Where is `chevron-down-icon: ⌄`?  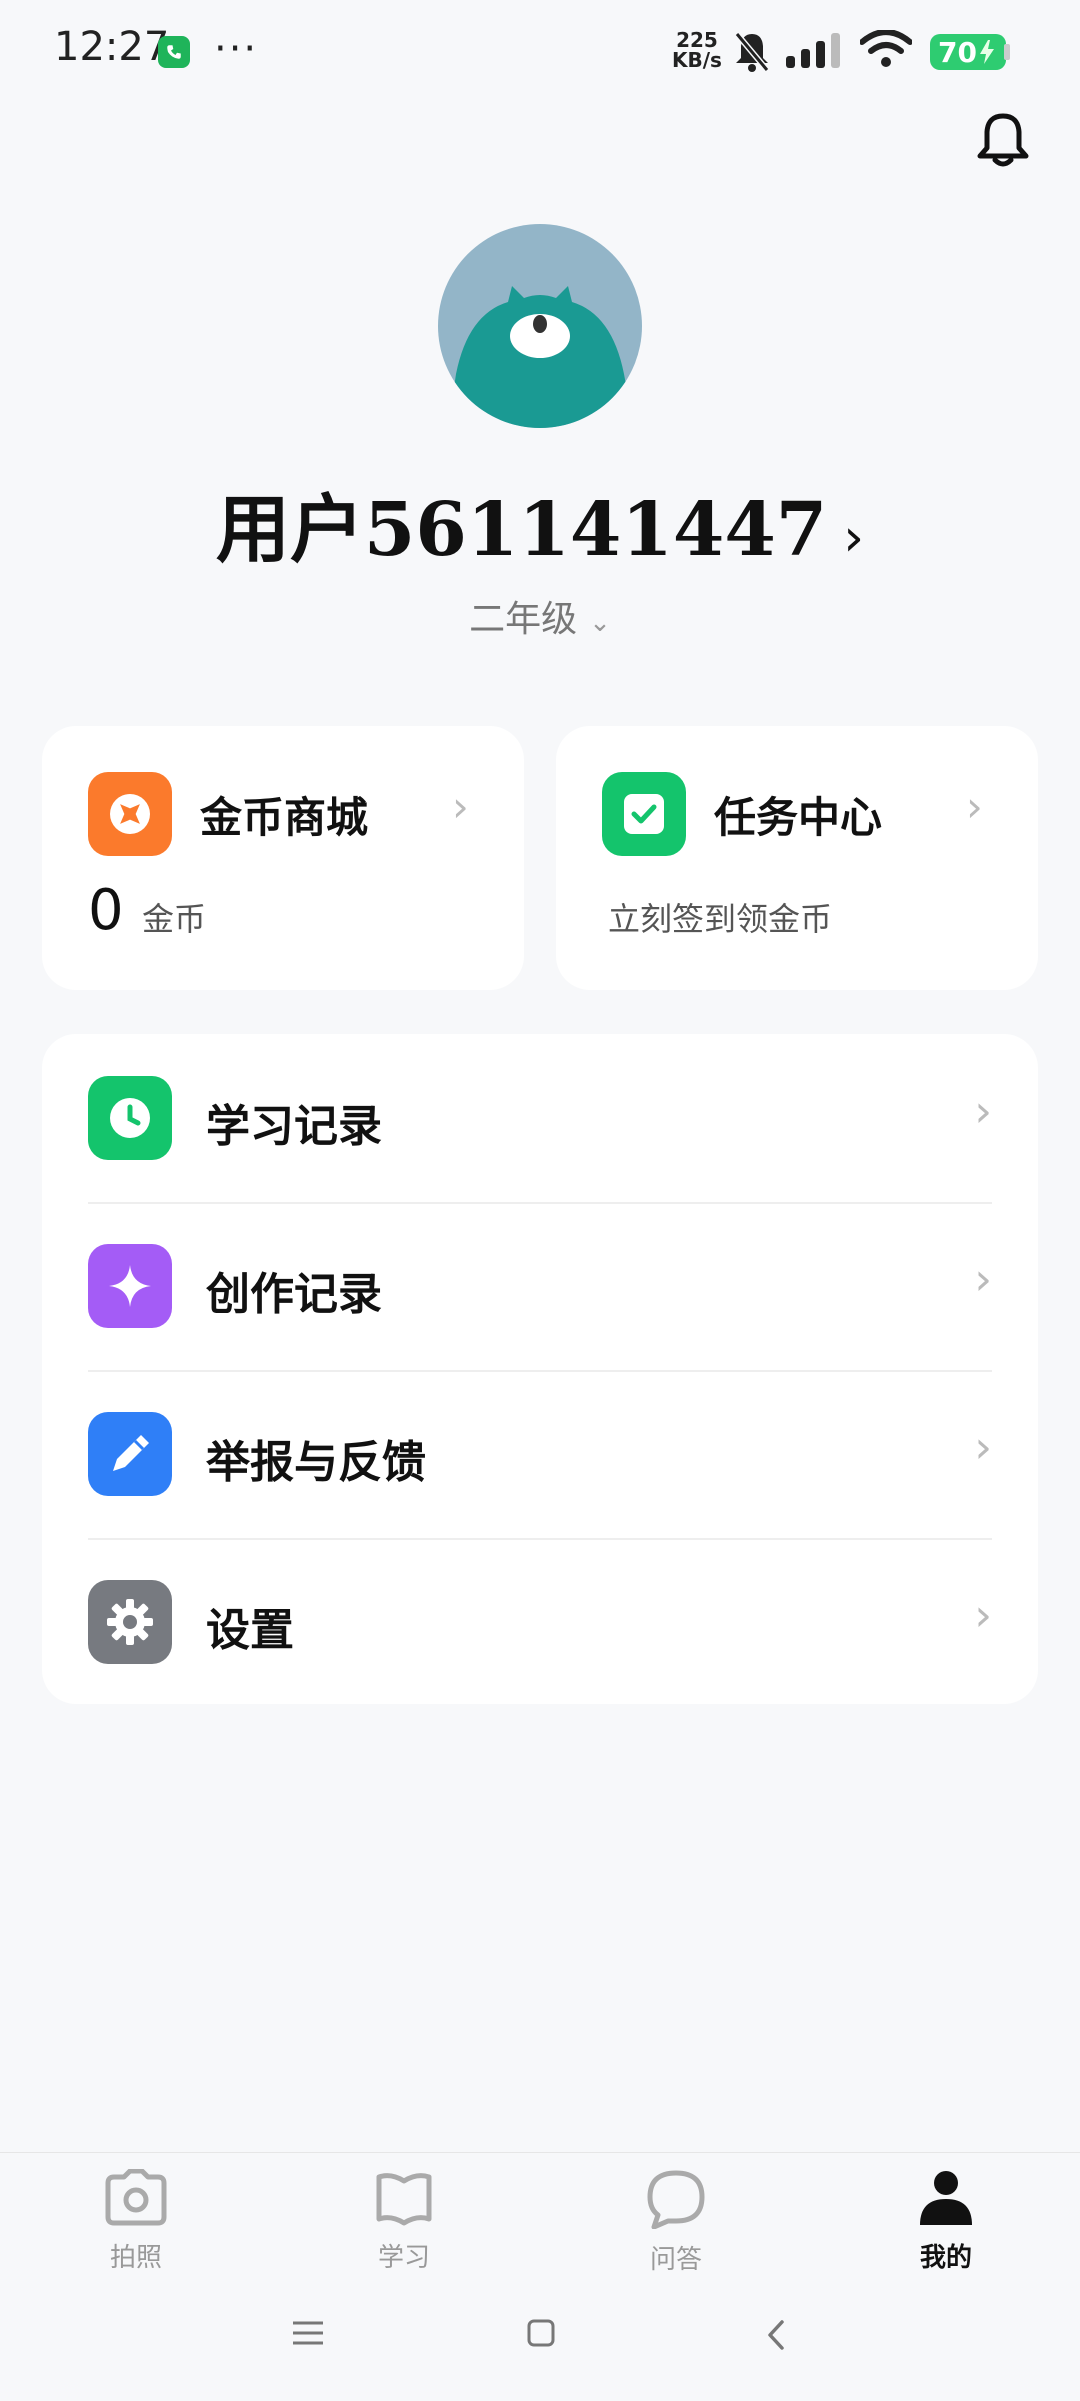
chevron-down-icon: ⌄ is located at coordinates (600, 623).